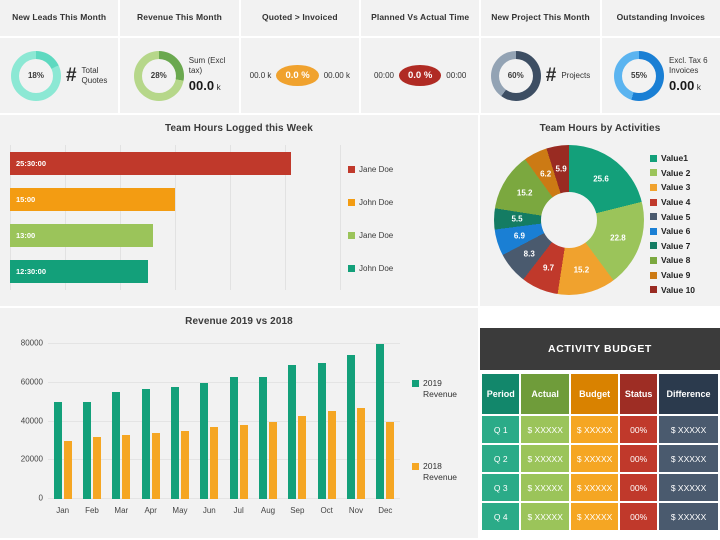  What do you see at coordinates (672, 289) in the screenshot?
I see `legend-item: Value 10` at bounding box center [672, 289].